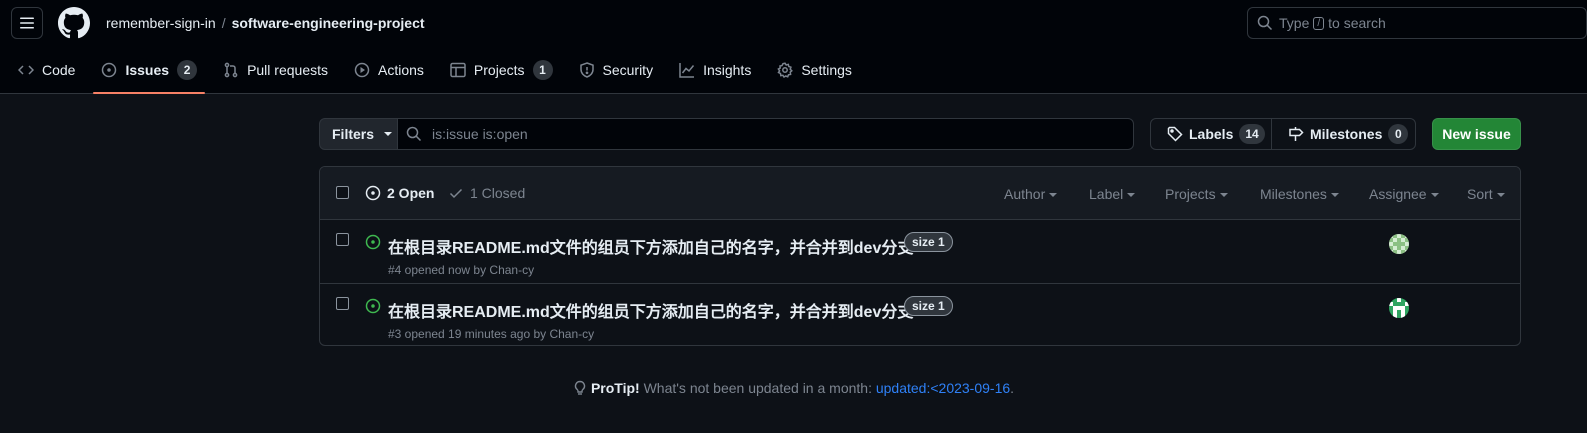  Describe the element at coordinates (1175, 134) in the screenshot. I see `tag-icon` at that location.